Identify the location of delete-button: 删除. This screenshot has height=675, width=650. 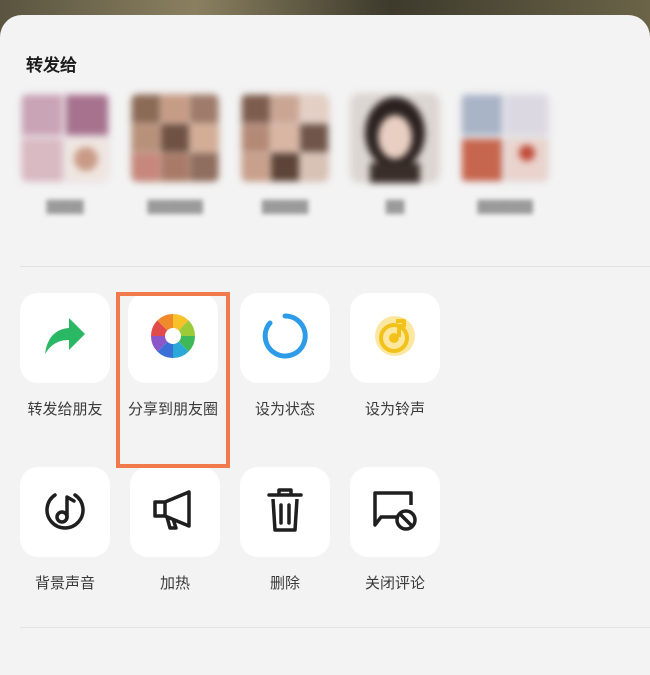
(285, 531).